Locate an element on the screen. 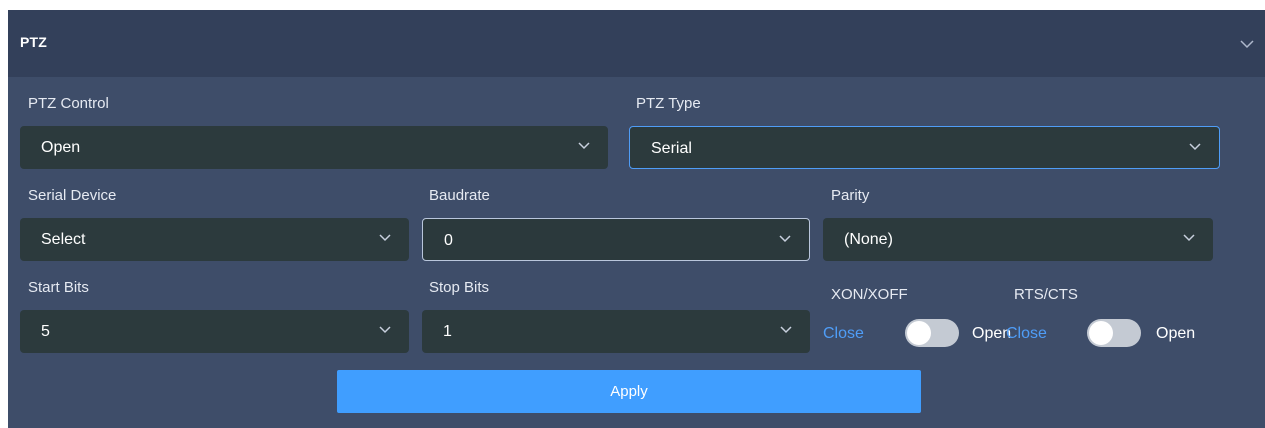  serial-device-select: Select is located at coordinates (214, 239).